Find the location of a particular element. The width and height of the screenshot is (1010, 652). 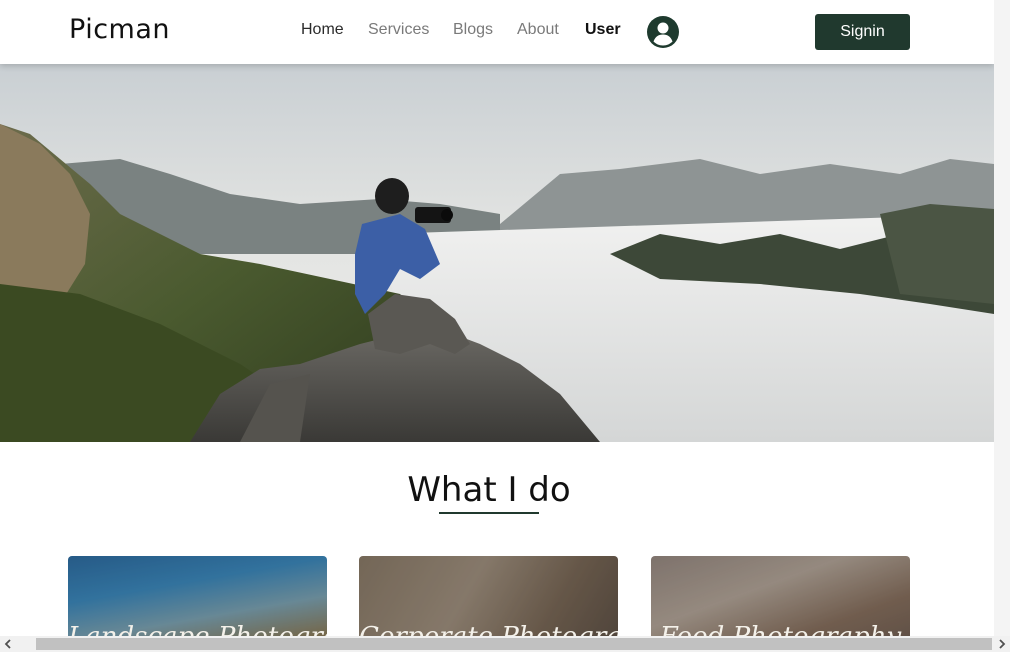

nav-link-services: Services is located at coordinates (398, 30).